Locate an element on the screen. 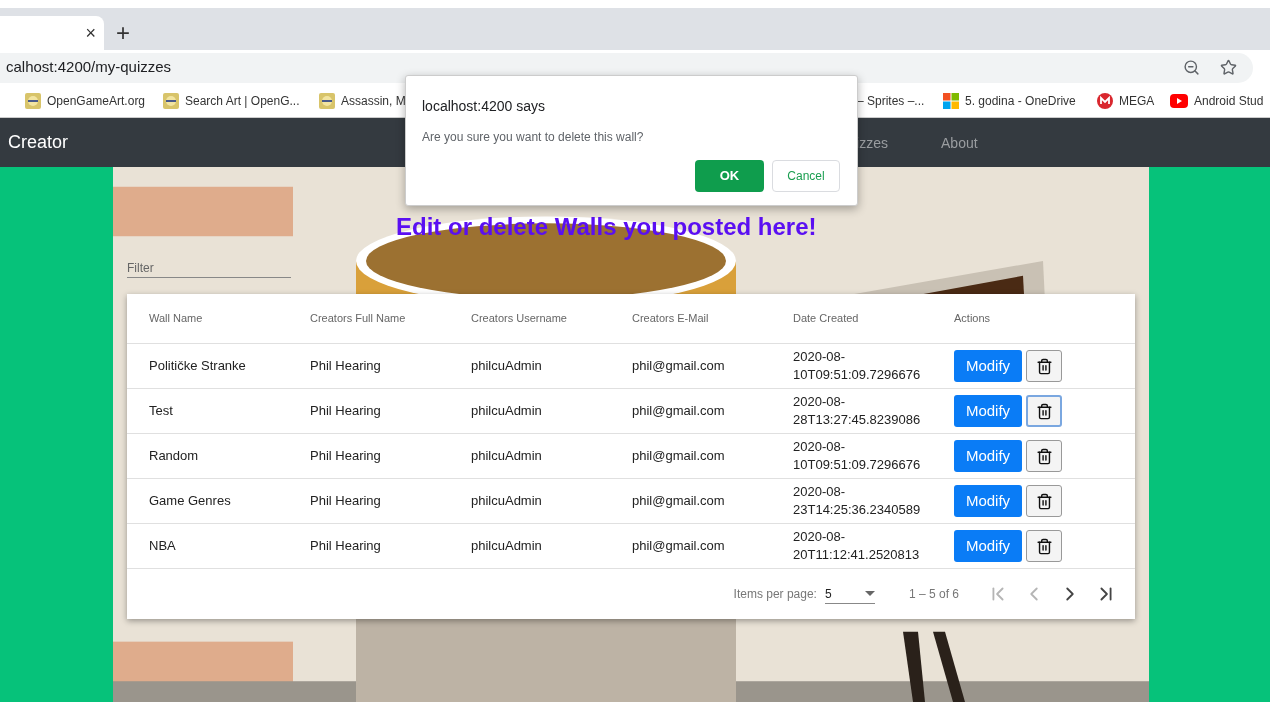 The height and width of the screenshot is (702, 1270). table-cell-text: Test is located at coordinates (161, 411).